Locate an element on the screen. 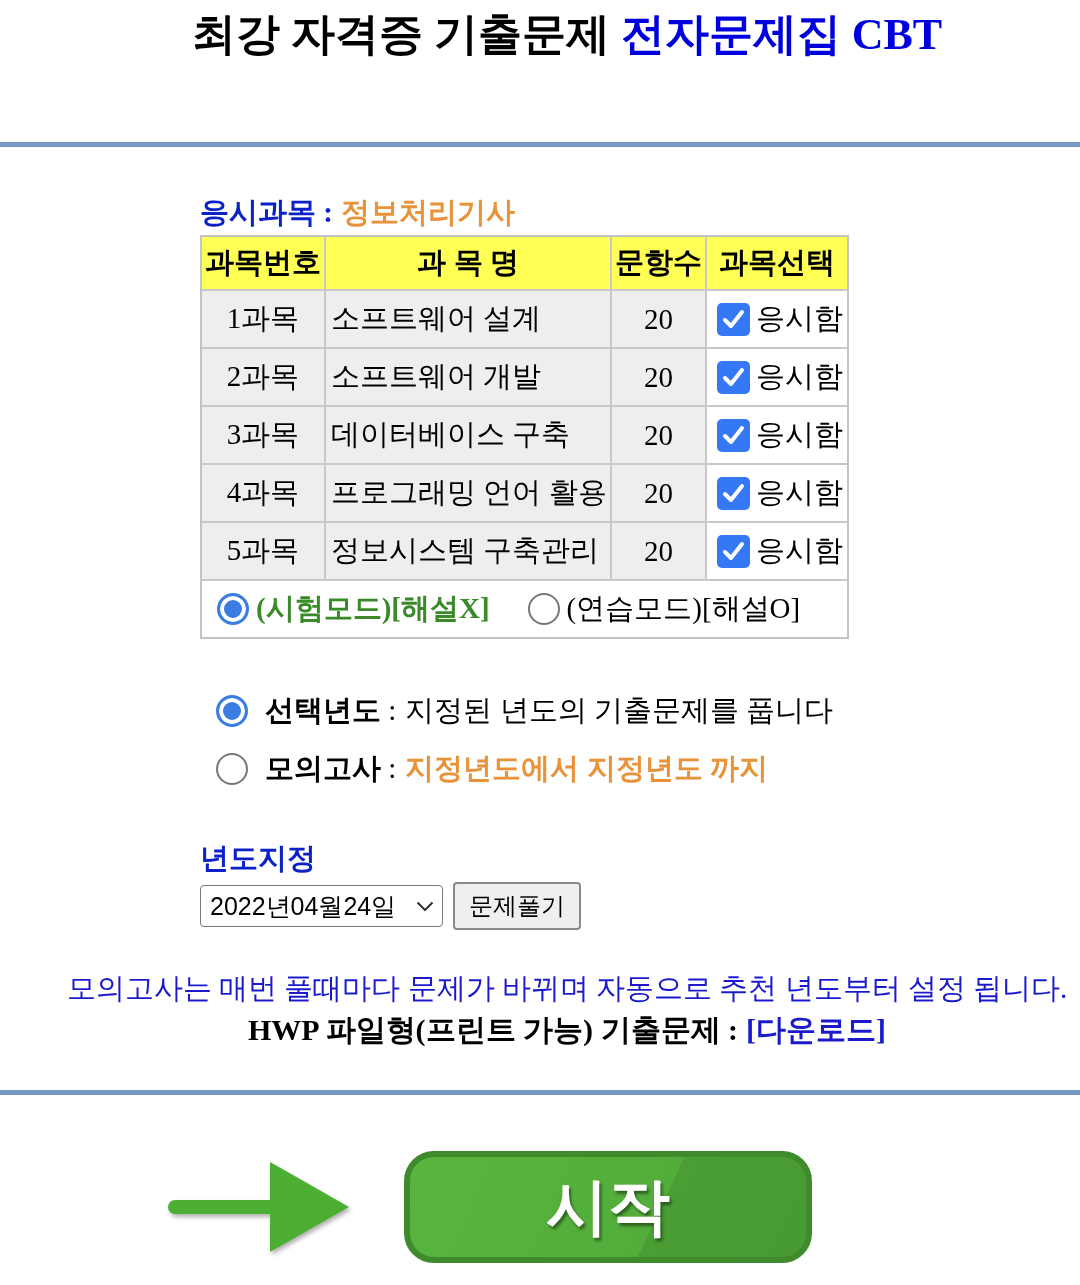 The image size is (1080, 1285). option-description: 지정년도에서 지정년도 까지 is located at coordinates (586, 768).